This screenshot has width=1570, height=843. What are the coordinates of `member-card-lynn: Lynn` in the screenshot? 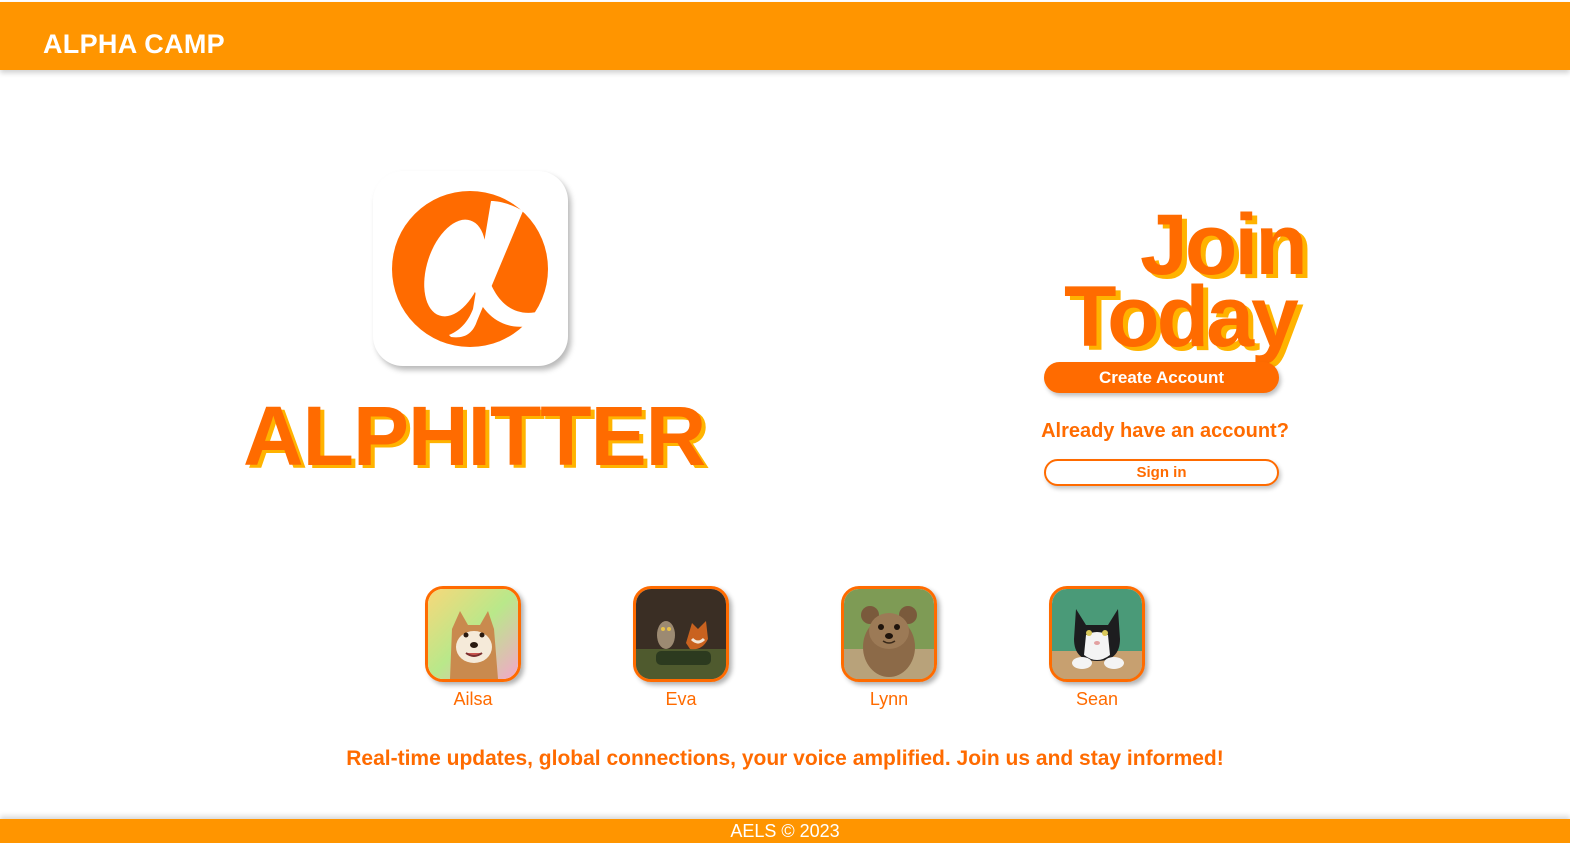 It's located at (889, 648).